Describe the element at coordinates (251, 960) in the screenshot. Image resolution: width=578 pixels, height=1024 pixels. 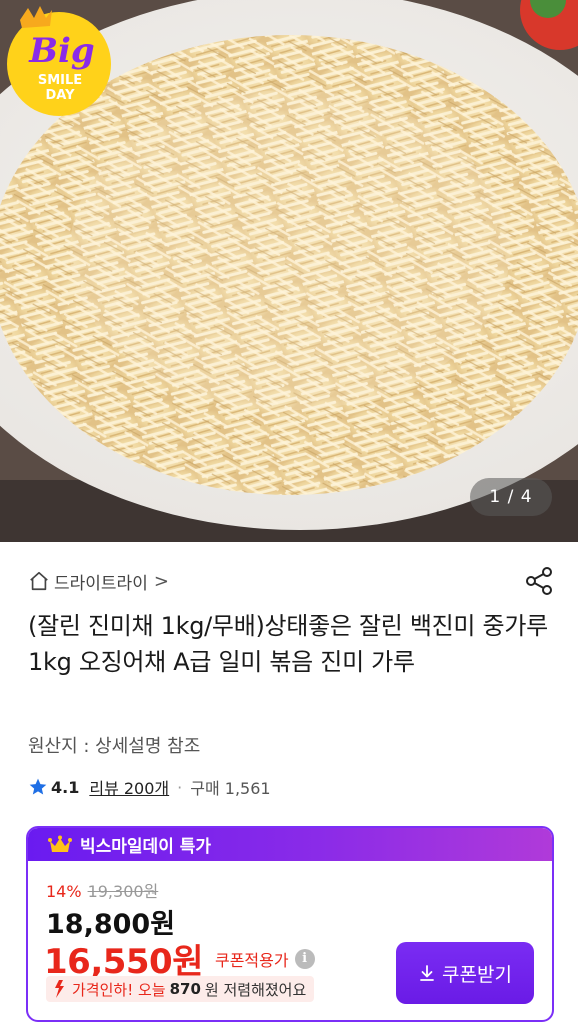
I see `coupon-price-label: 쿠폰적용가` at that location.